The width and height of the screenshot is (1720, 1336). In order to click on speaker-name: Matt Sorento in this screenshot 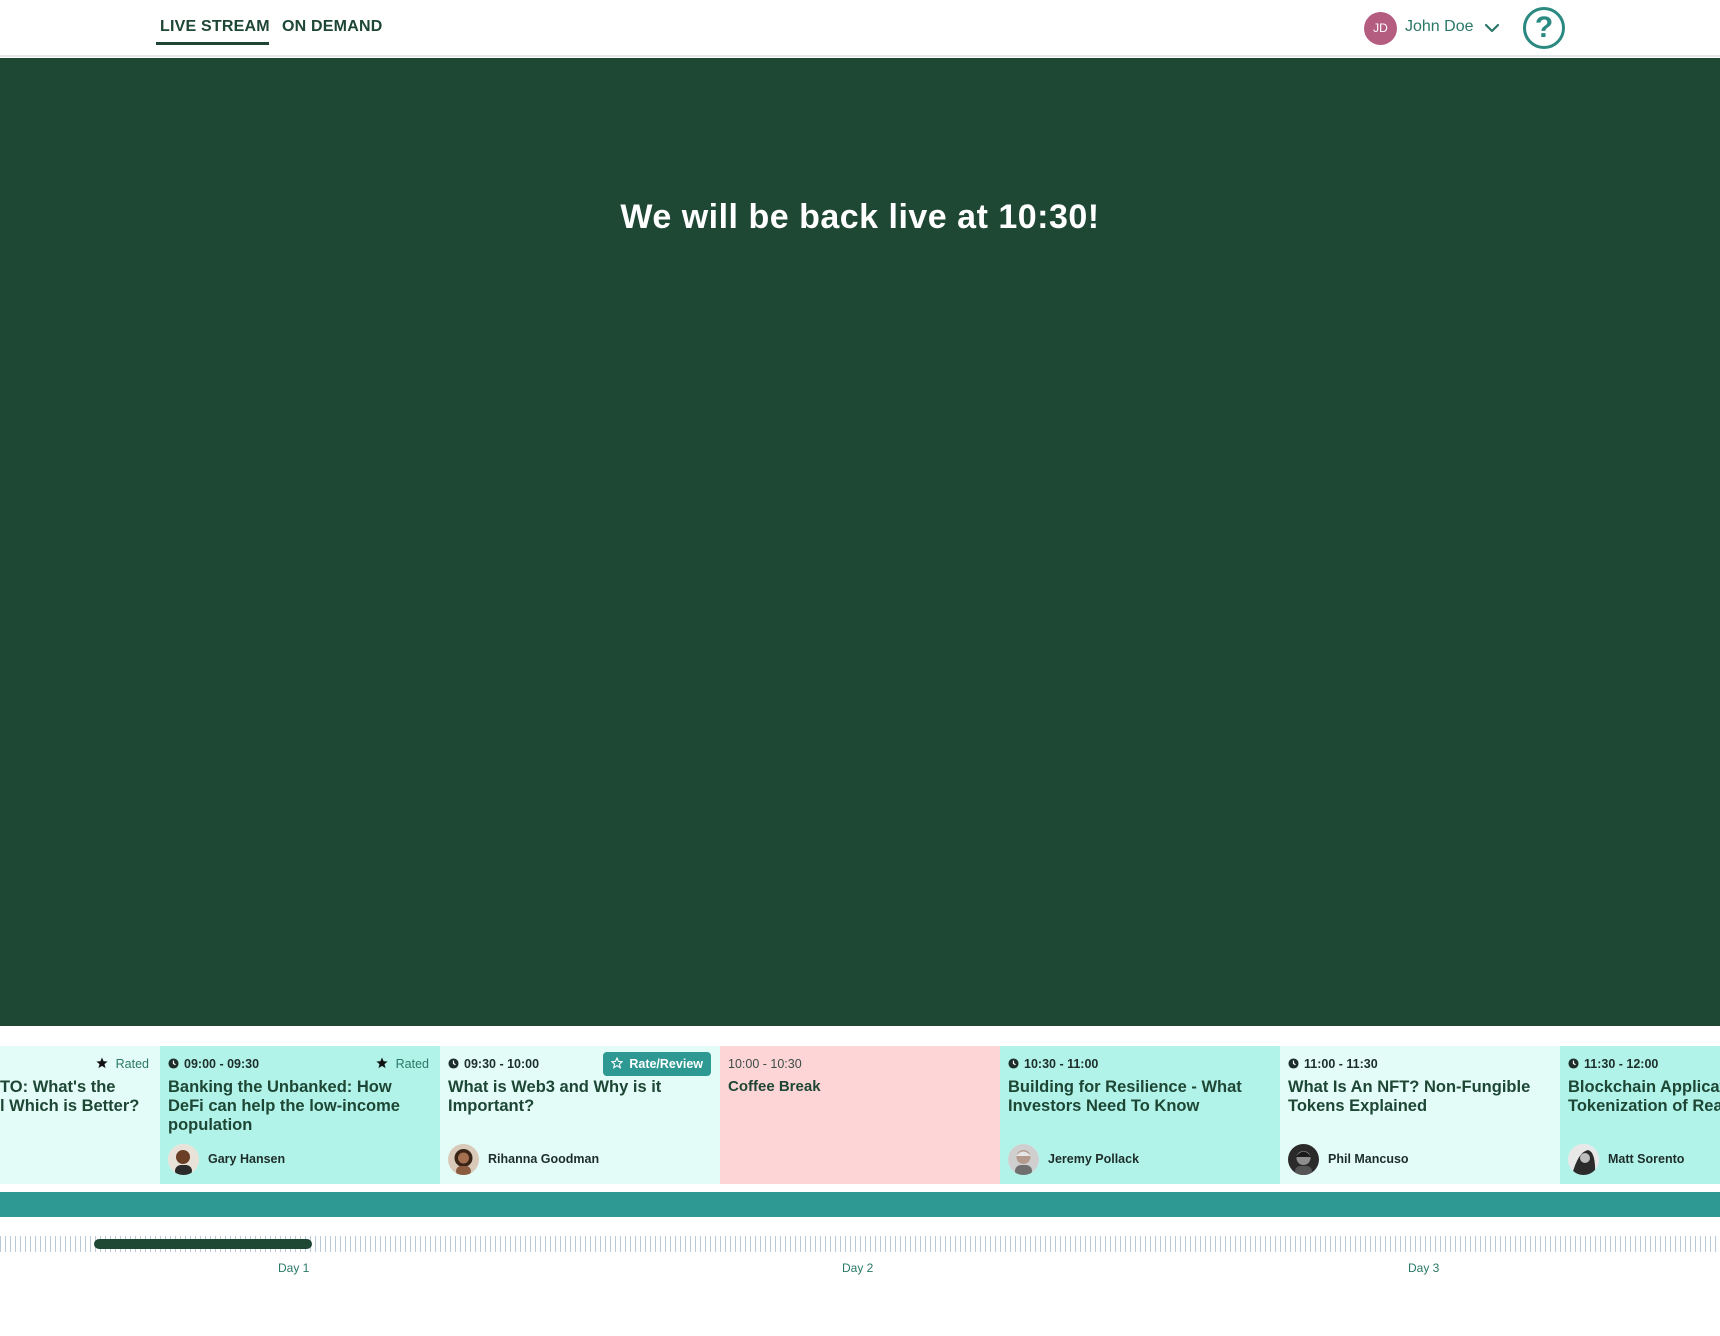, I will do `click(1646, 1159)`.